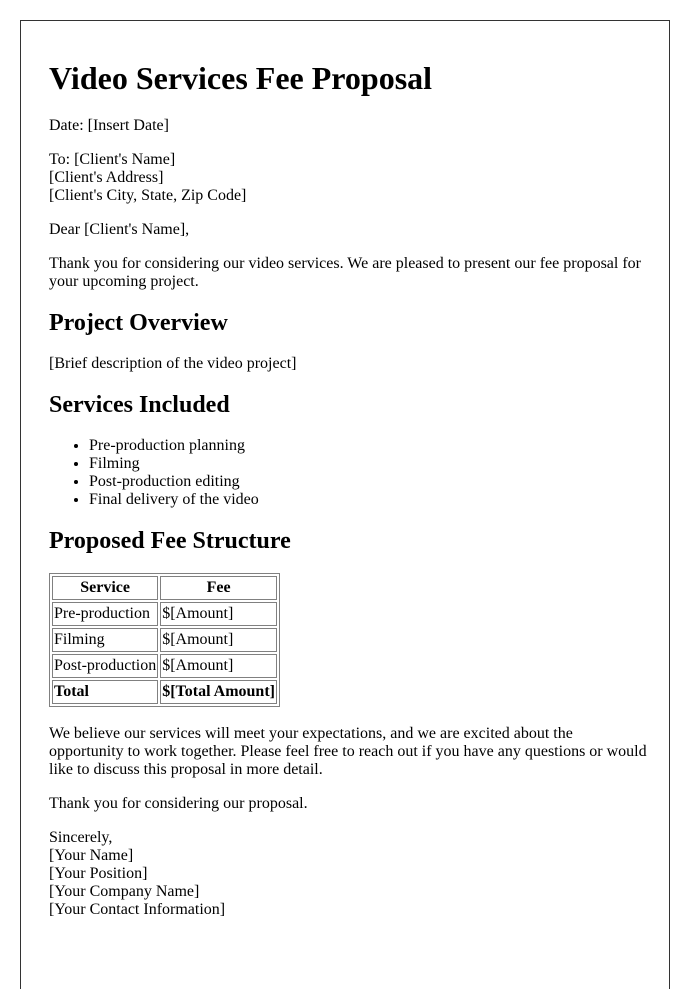 Image resolution: width=700 pixels, height=989 pixels. Describe the element at coordinates (369, 464) in the screenshot. I see `services-list-item: Filming` at that location.